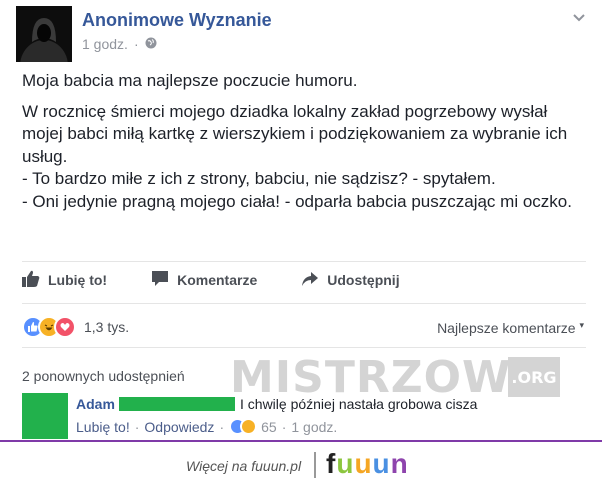 The height and width of the screenshot is (486, 602). I want to click on sort-label: Najlepsze komentarze, so click(506, 328).